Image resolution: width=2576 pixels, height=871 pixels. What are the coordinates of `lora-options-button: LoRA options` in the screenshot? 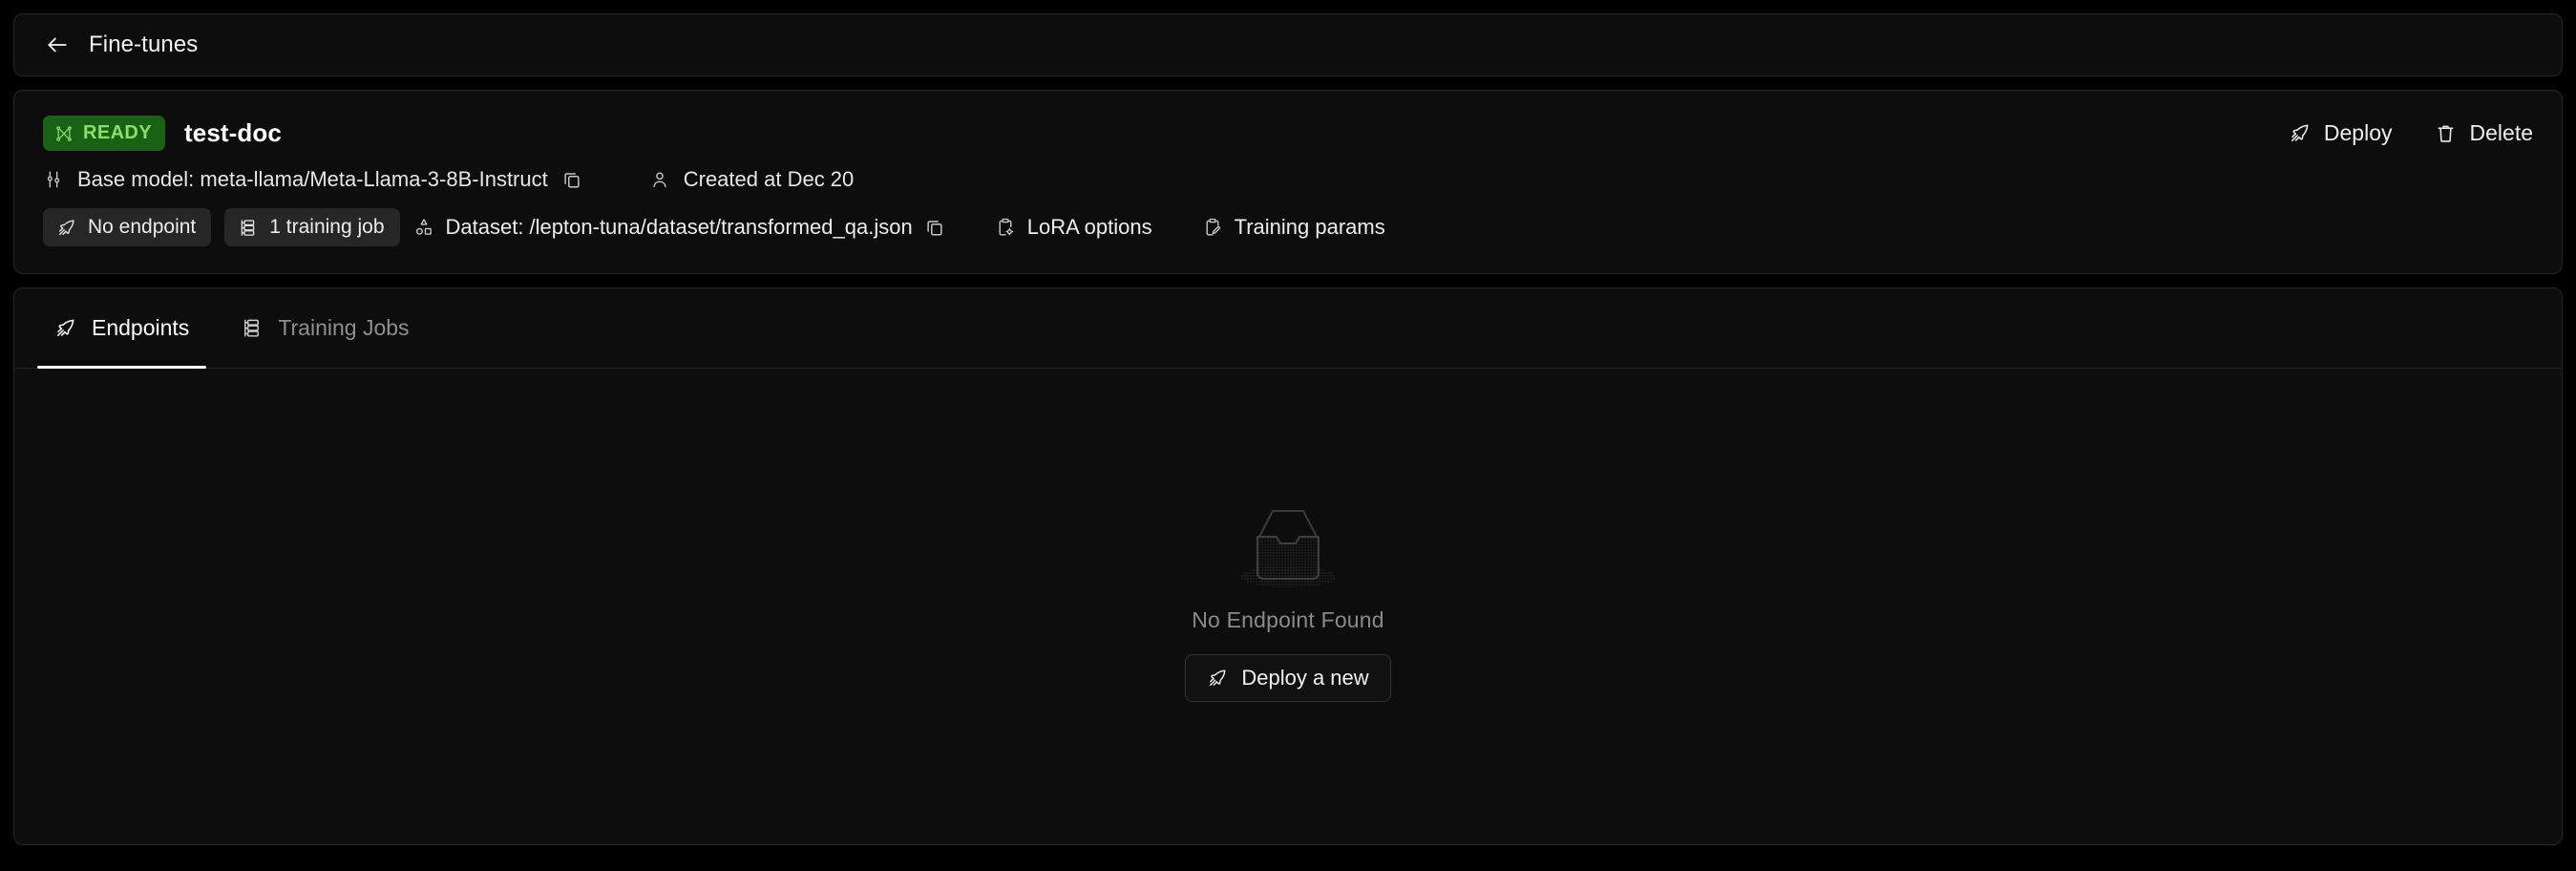 It's located at (1073, 228).